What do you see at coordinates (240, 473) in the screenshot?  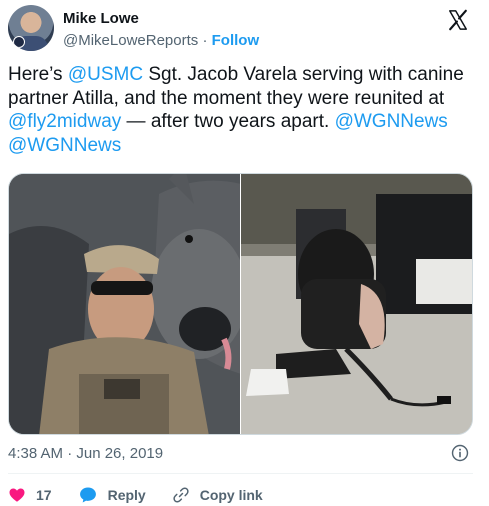 I see `divider` at bounding box center [240, 473].